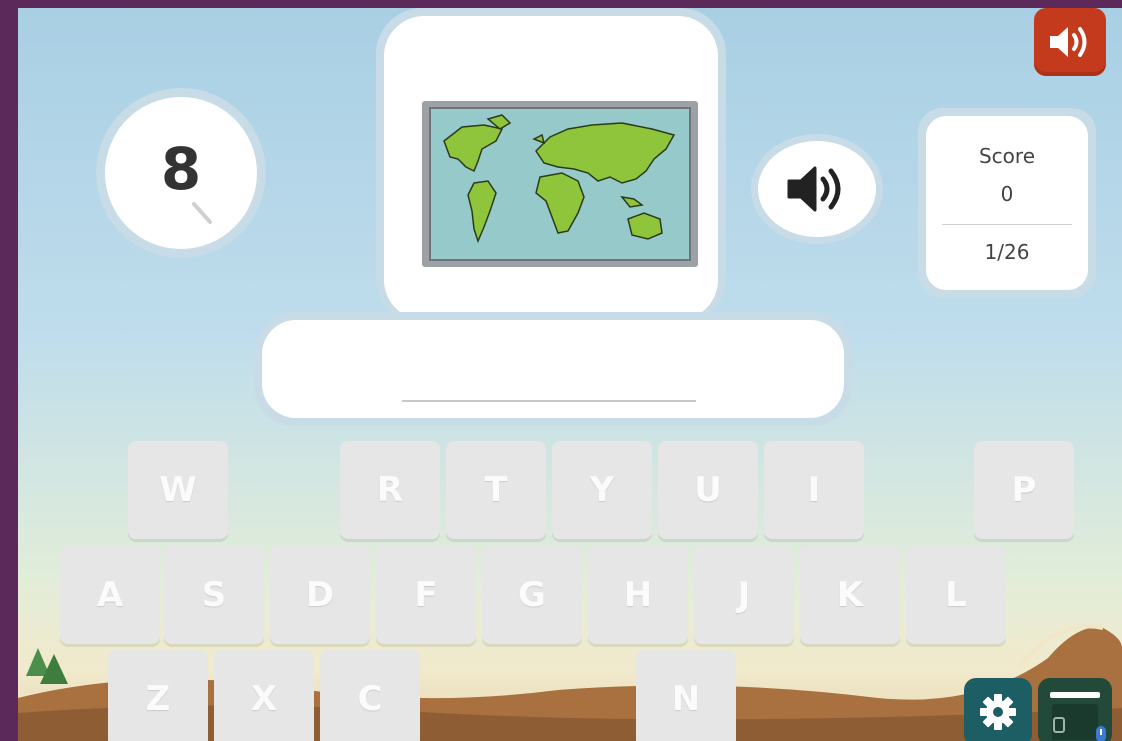 This screenshot has width=1122, height=741. I want to click on timer-value: 8, so click(181, 169).